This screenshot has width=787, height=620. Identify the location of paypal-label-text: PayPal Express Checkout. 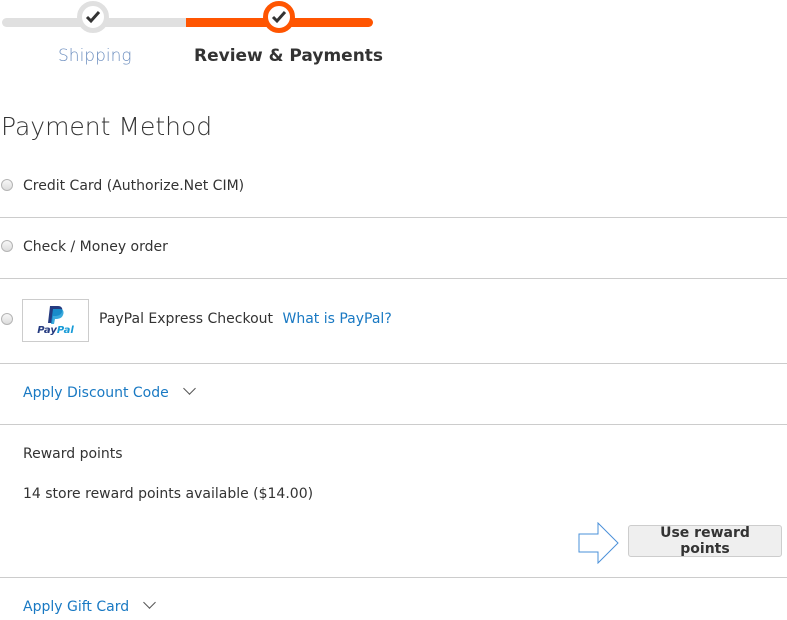
(186, 319).